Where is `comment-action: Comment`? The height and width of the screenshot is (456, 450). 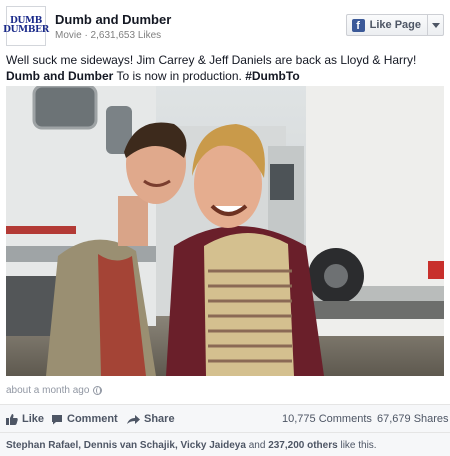 comment-action: Comment is located at coordinates (84, 419).